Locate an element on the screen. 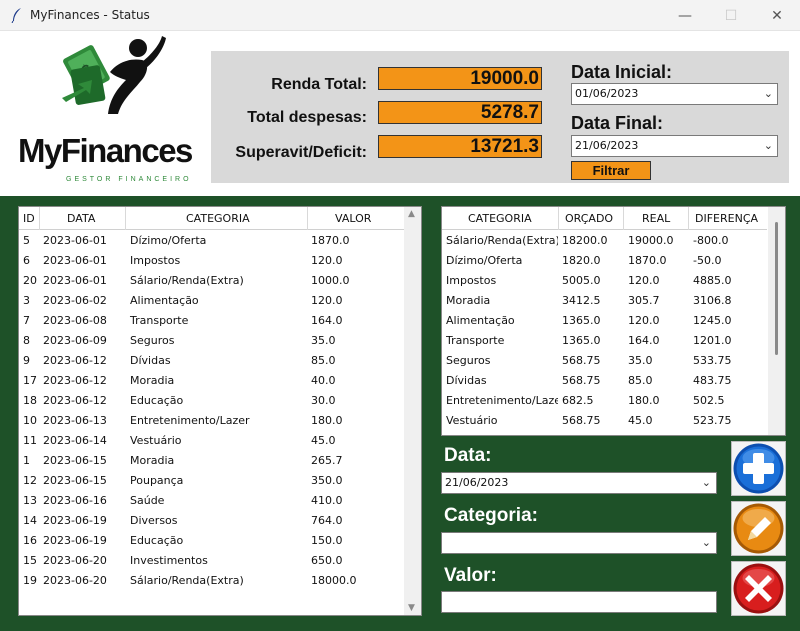 Image resolution: width=800 pixels, height=631 pixels. despesas-label: Total despesas: is located at coordinates (307, 117).